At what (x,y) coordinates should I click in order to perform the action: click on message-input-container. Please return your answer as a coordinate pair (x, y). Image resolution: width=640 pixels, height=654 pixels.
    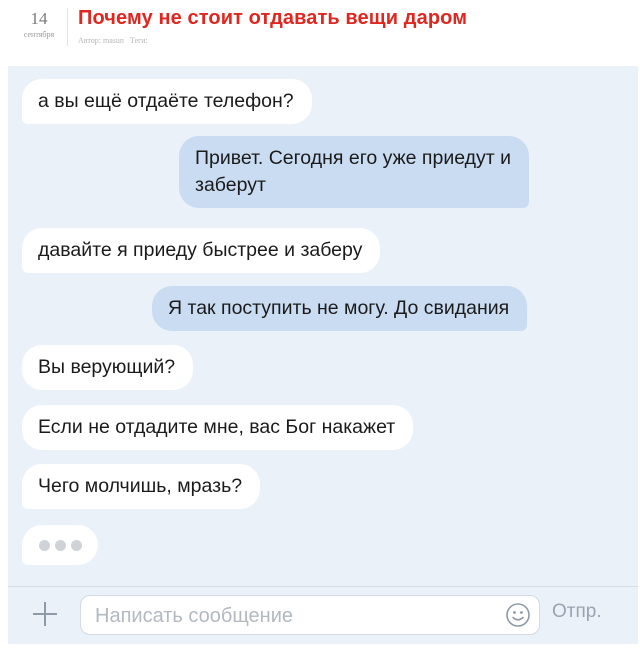
    Looking at the image, I should click on (310, 615).